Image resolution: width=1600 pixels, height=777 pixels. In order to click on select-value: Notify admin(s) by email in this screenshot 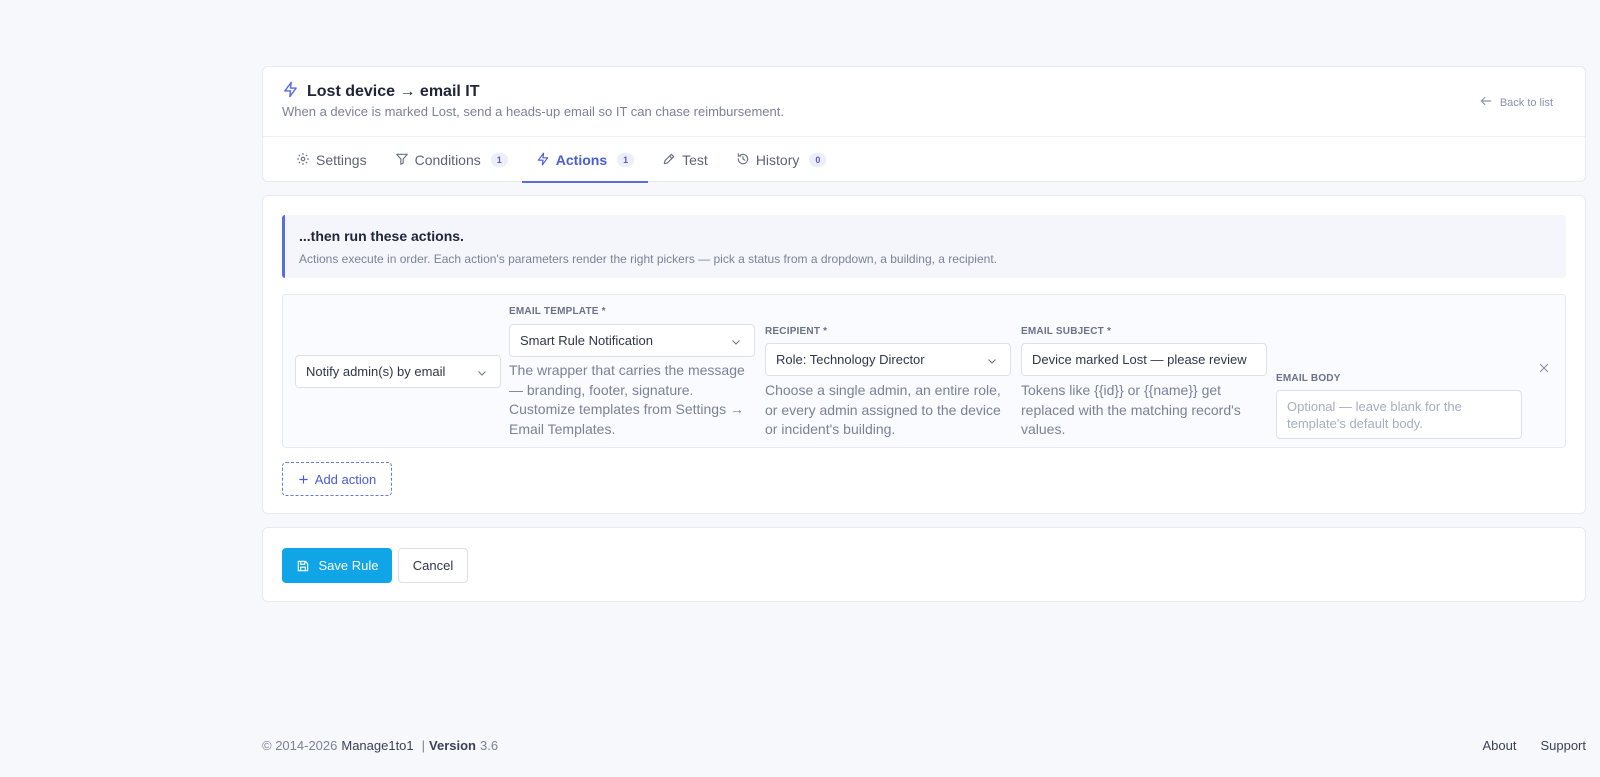, I will do `click(376, 371)`.